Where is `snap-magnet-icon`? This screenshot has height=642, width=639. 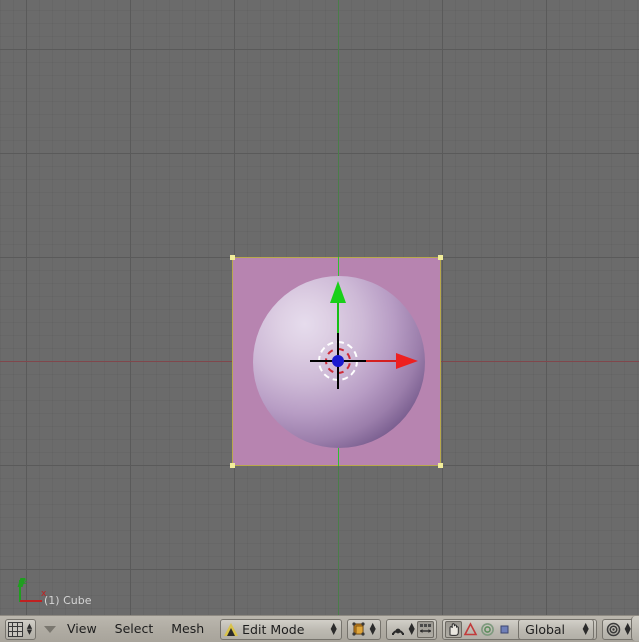
snap-magnet-icon is located at coordinates (487, 629).